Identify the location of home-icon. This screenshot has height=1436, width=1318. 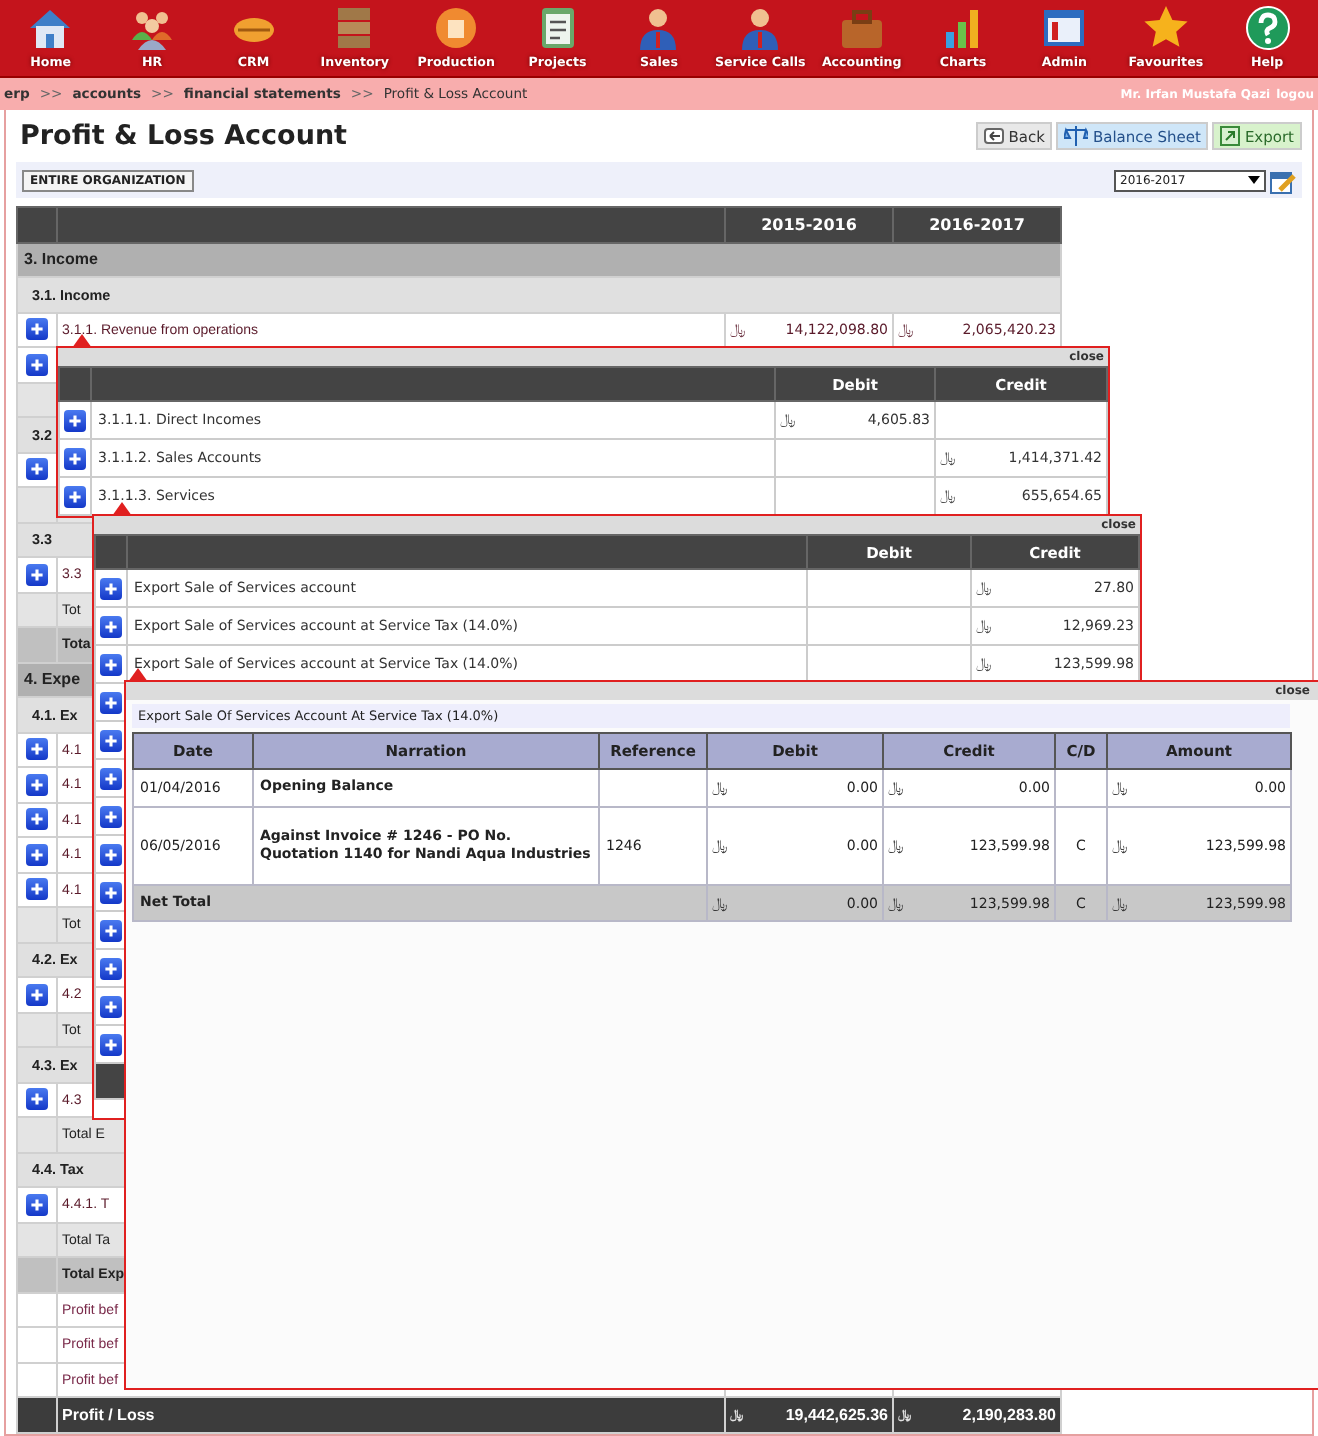
(50, 28).